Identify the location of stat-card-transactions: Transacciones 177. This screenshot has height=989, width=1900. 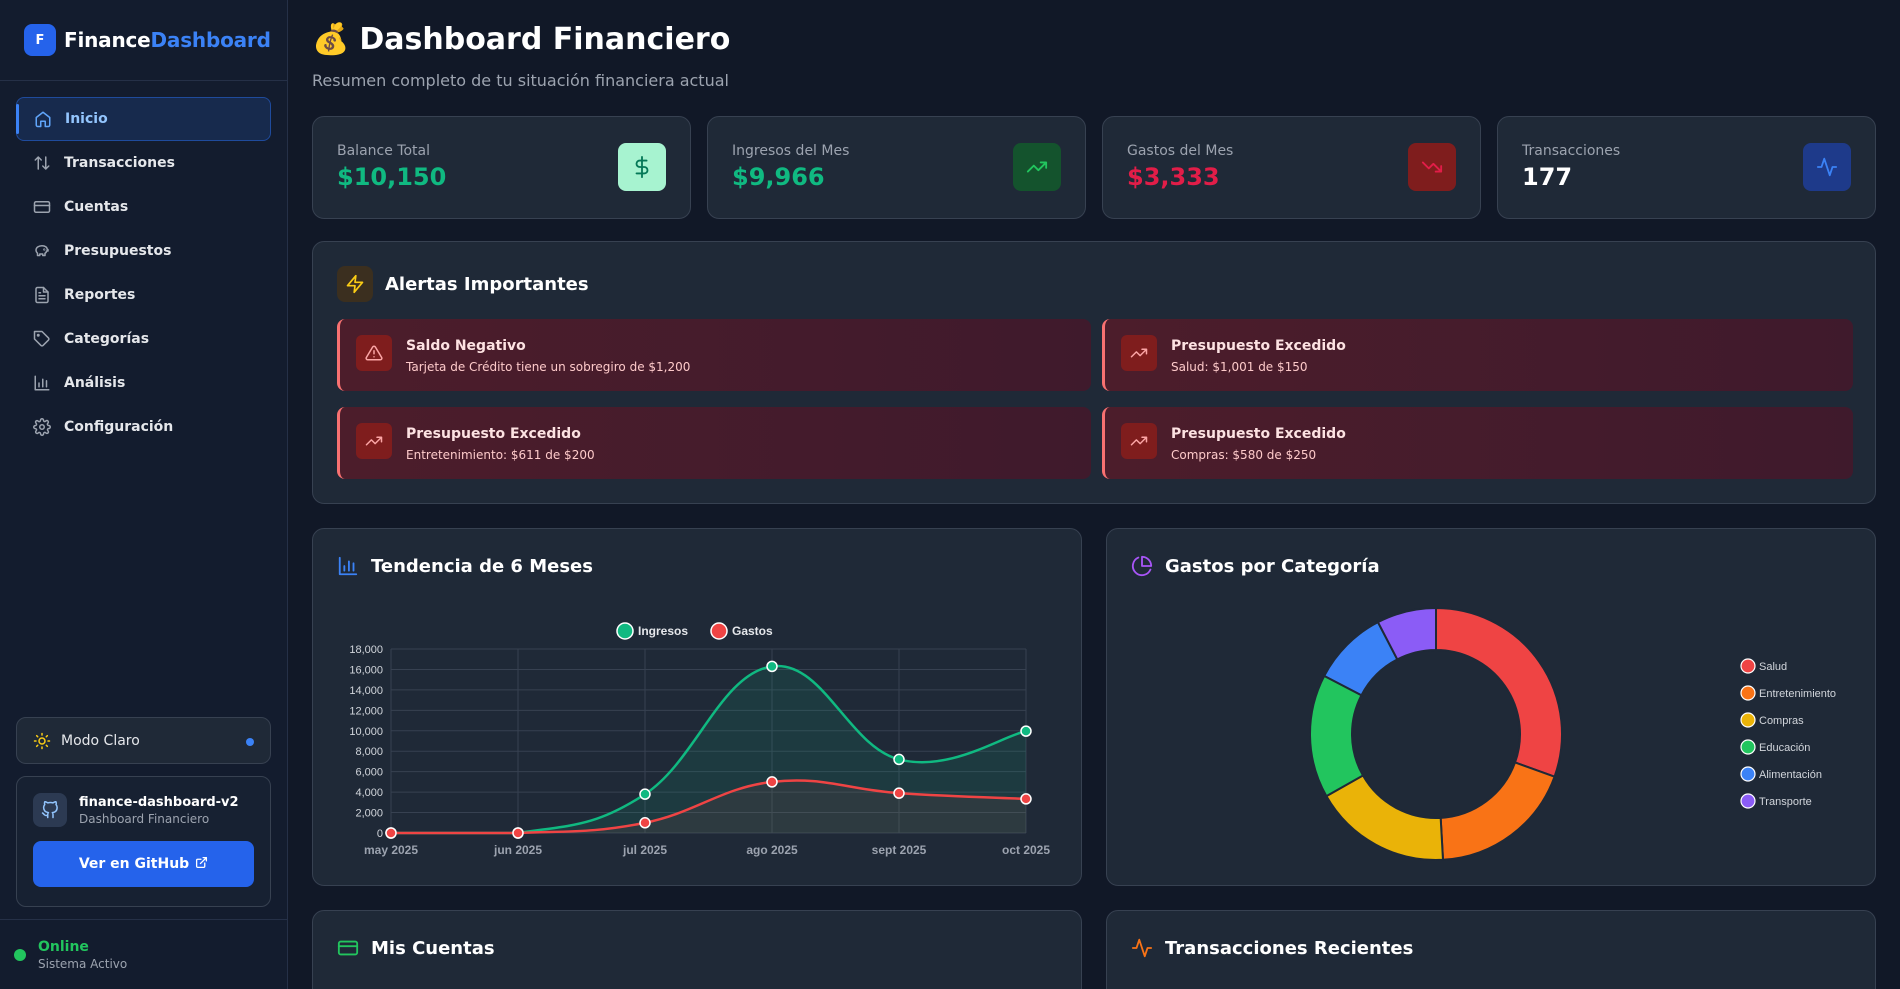
(1686, 167).